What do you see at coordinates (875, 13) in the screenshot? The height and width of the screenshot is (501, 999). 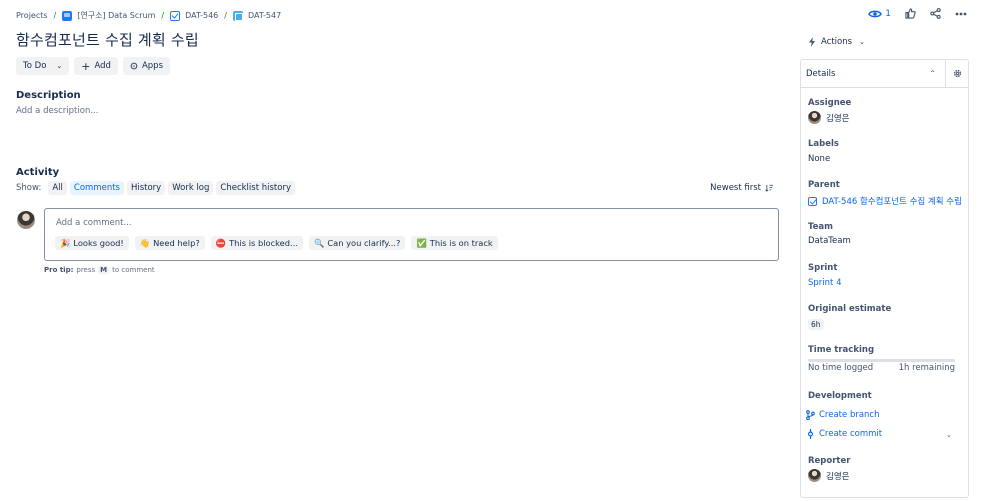 I see `eye-icon` at bounding box center [875, 13].